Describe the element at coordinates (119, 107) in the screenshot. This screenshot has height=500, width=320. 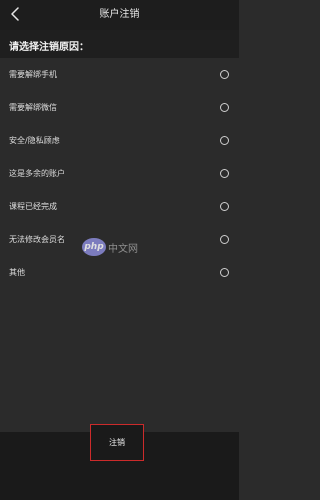
I see `reason-option-unbind-wechat: 需要解绑微信` at that location.